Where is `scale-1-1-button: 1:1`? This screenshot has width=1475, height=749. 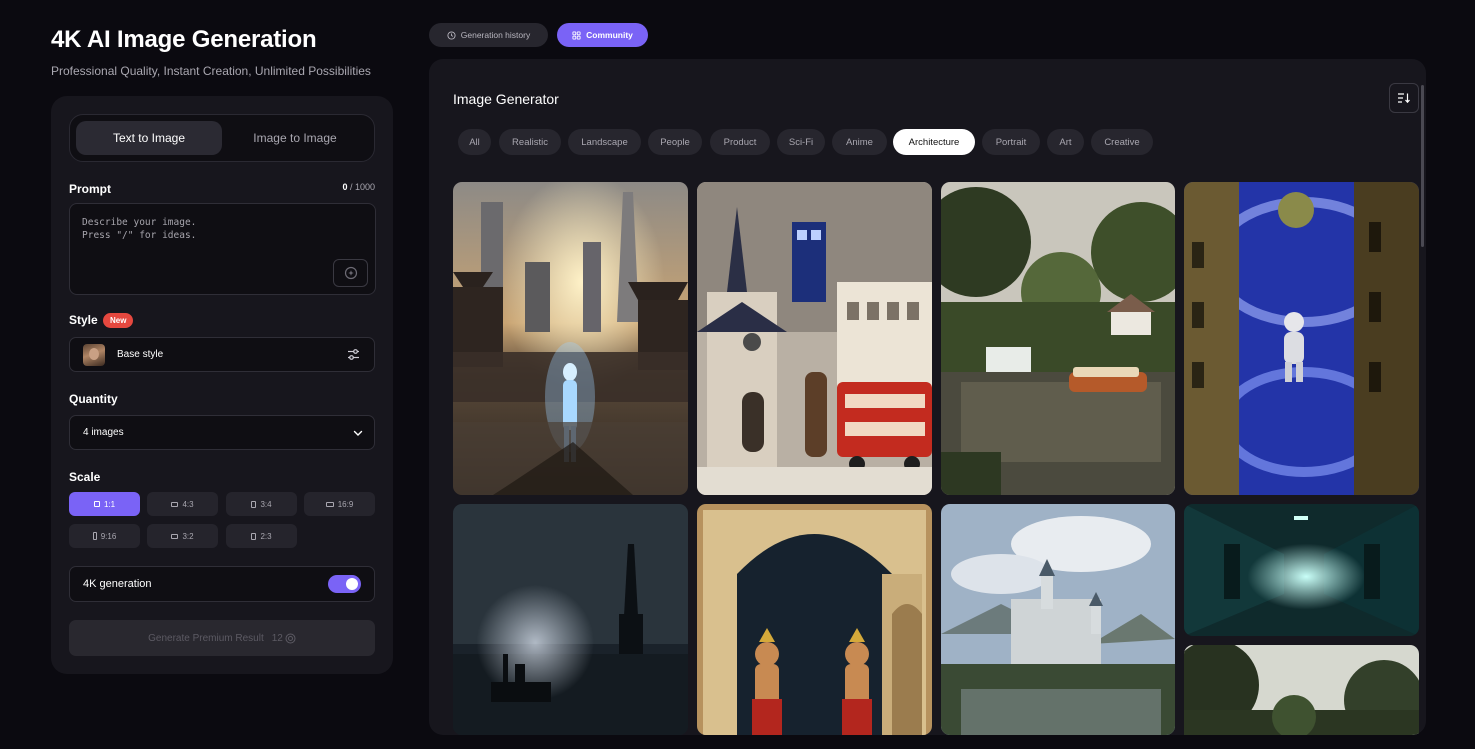 scale-1-1-button: 1:1 is located at coordinates (104, 504).